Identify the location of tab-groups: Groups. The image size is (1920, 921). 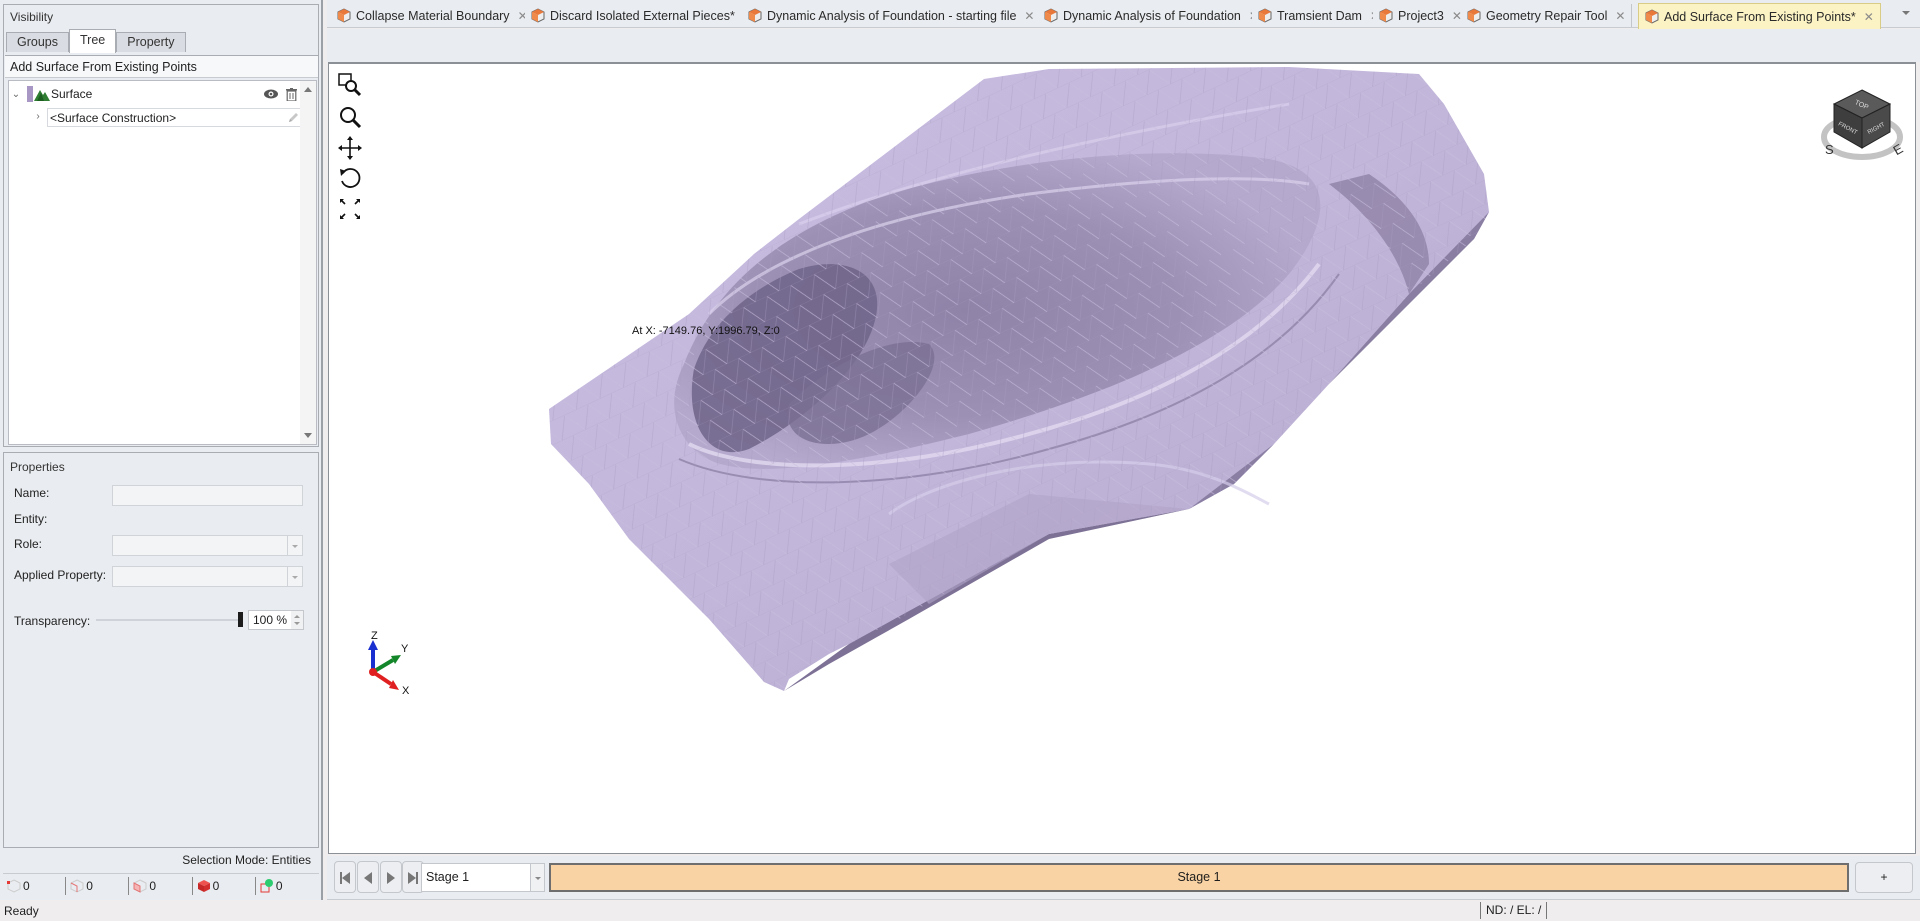
(37, 42).